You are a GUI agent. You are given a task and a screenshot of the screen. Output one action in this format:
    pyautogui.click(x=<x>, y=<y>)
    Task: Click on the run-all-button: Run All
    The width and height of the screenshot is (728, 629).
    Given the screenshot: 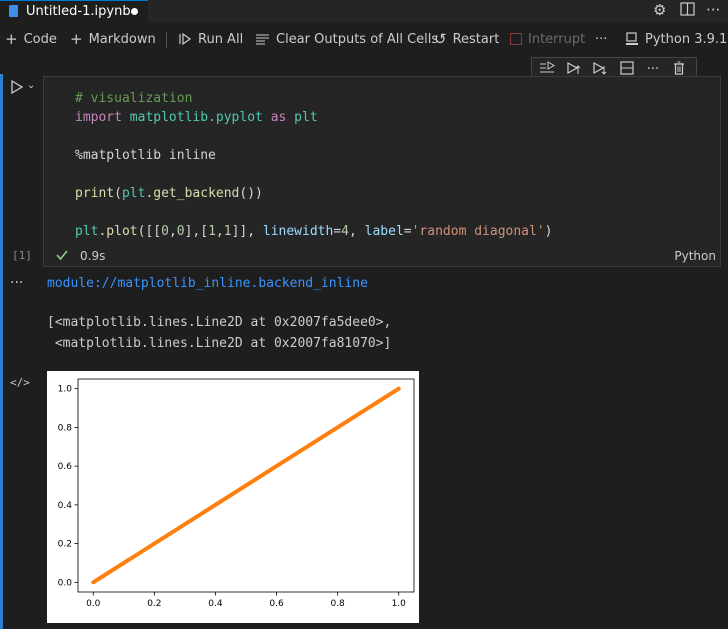 What is the action you would take?
    pyautogui.click(x=210, y=39)
    